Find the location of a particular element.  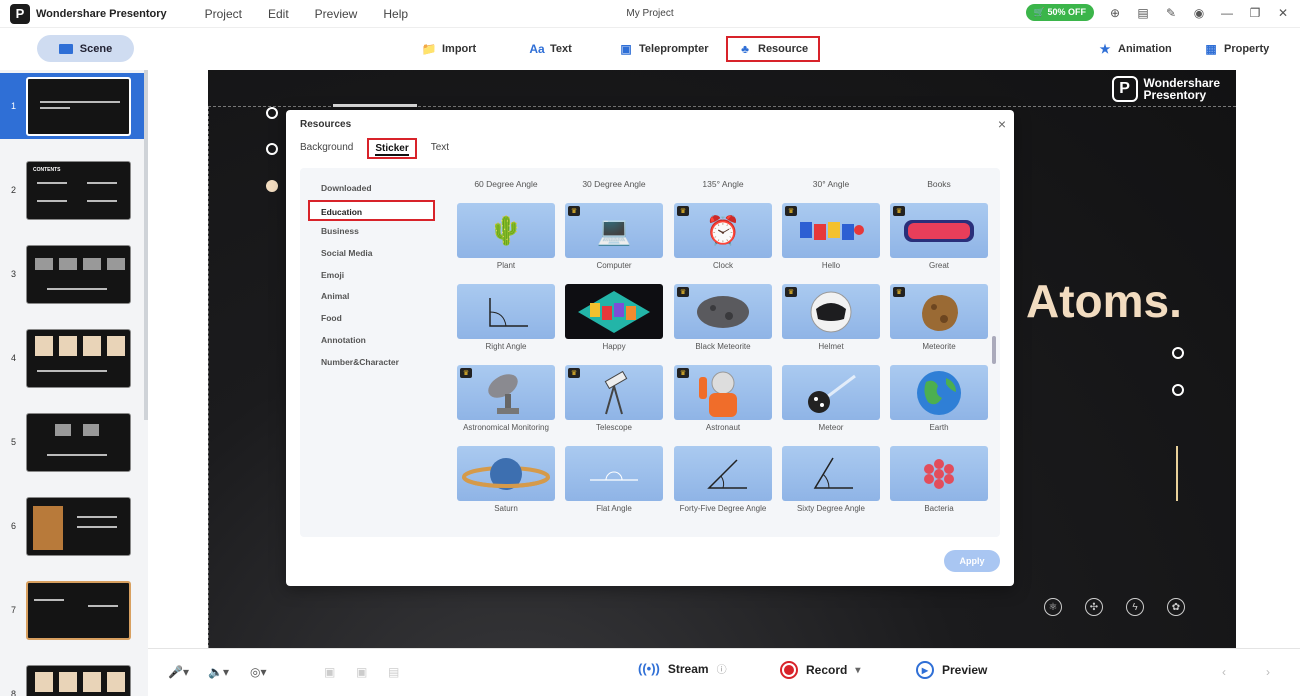

slide-number: 8 is located at coordinates (14, 692).